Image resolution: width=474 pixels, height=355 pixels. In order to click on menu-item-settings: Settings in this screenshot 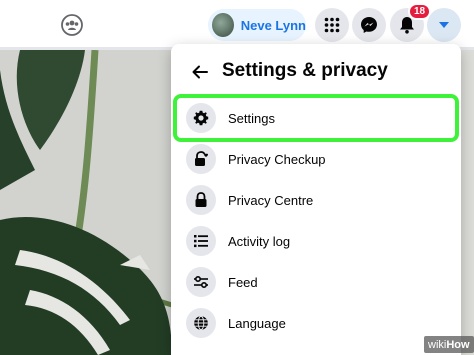, I will do `click(316, 118)`.